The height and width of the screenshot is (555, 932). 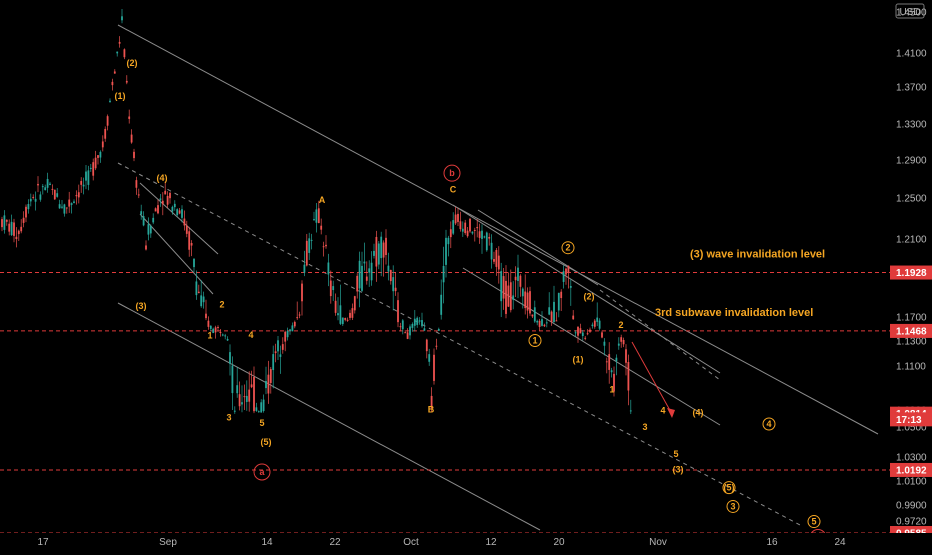 What do you see at coordinates (911, 458) in the screenshot?
I see `y-tick-label: 1.0300` at bounding box center [911, 458].